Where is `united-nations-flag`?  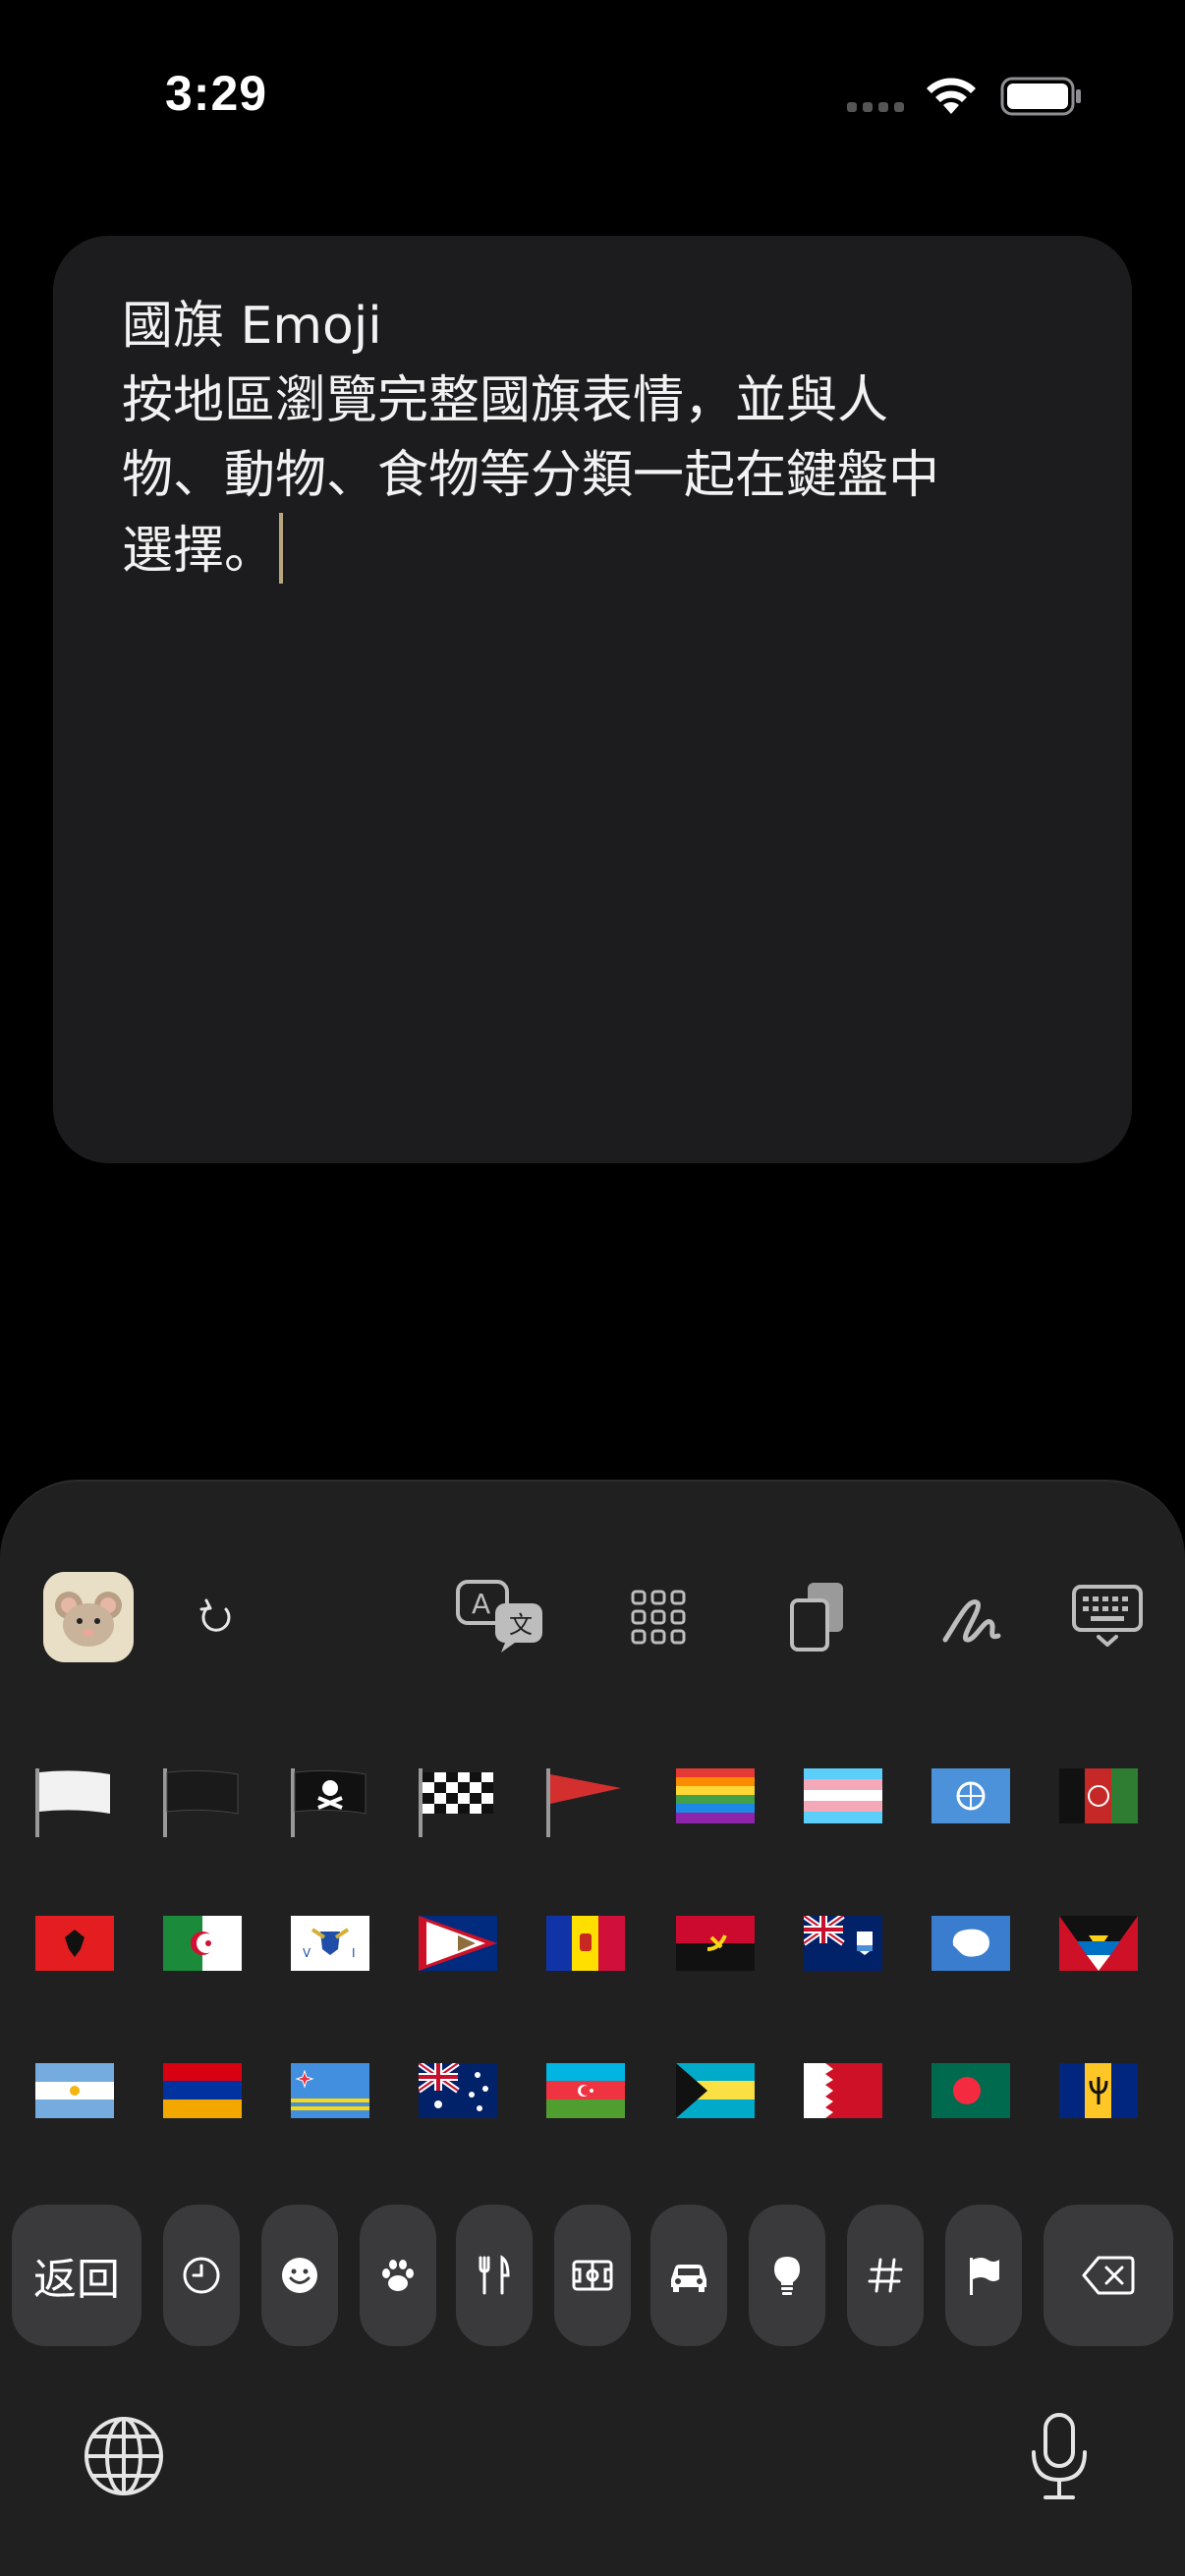
united-nations-flag is located at coordinates (971, 1795).